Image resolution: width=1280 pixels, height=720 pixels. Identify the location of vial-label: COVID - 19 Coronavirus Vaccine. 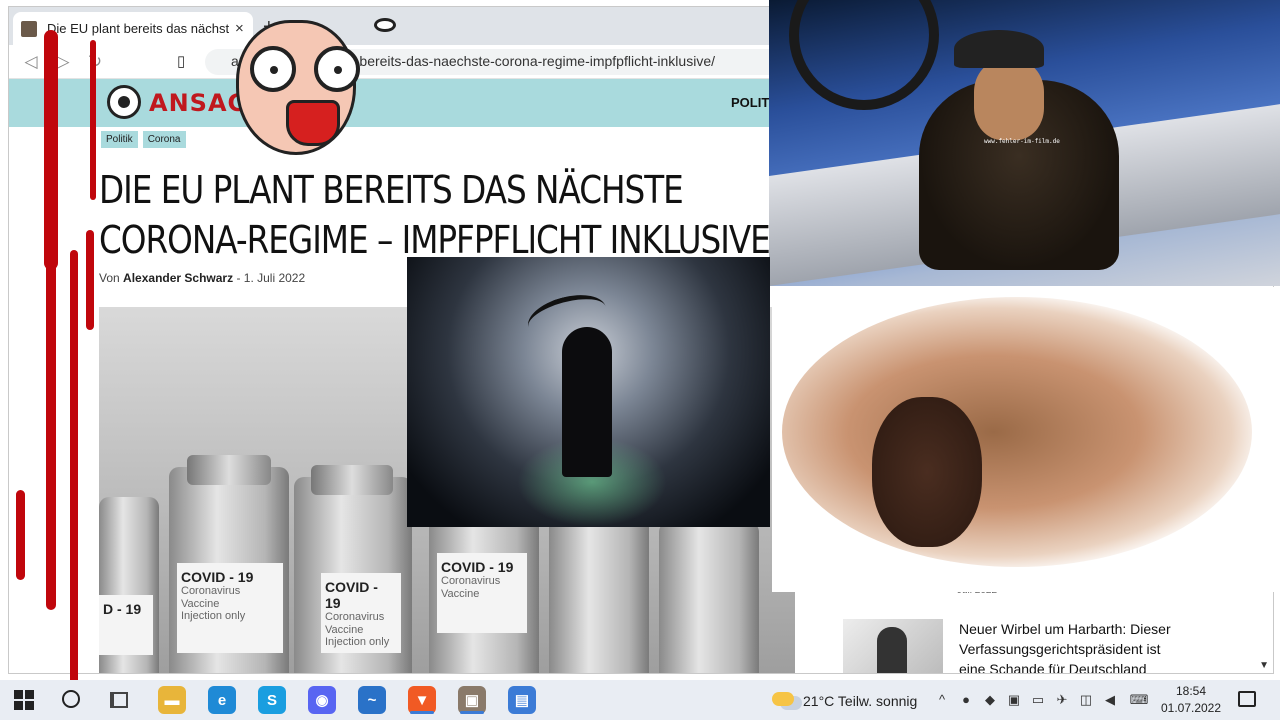
(482, 593).